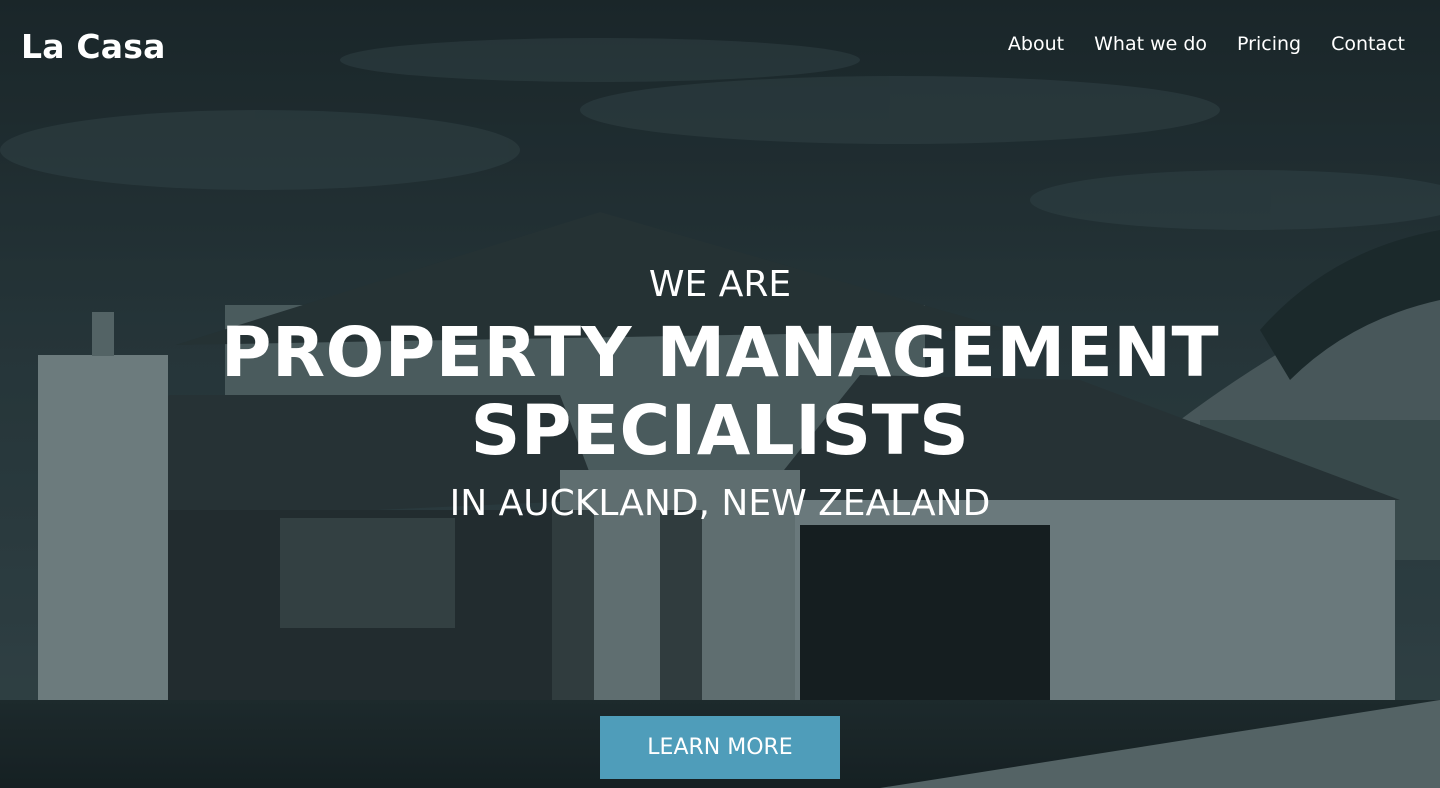  What do you see at coordinates (720, 747) in the screenshot?
I see `learn-more-button: LEARN MORE` at bounding box center [720, 747].